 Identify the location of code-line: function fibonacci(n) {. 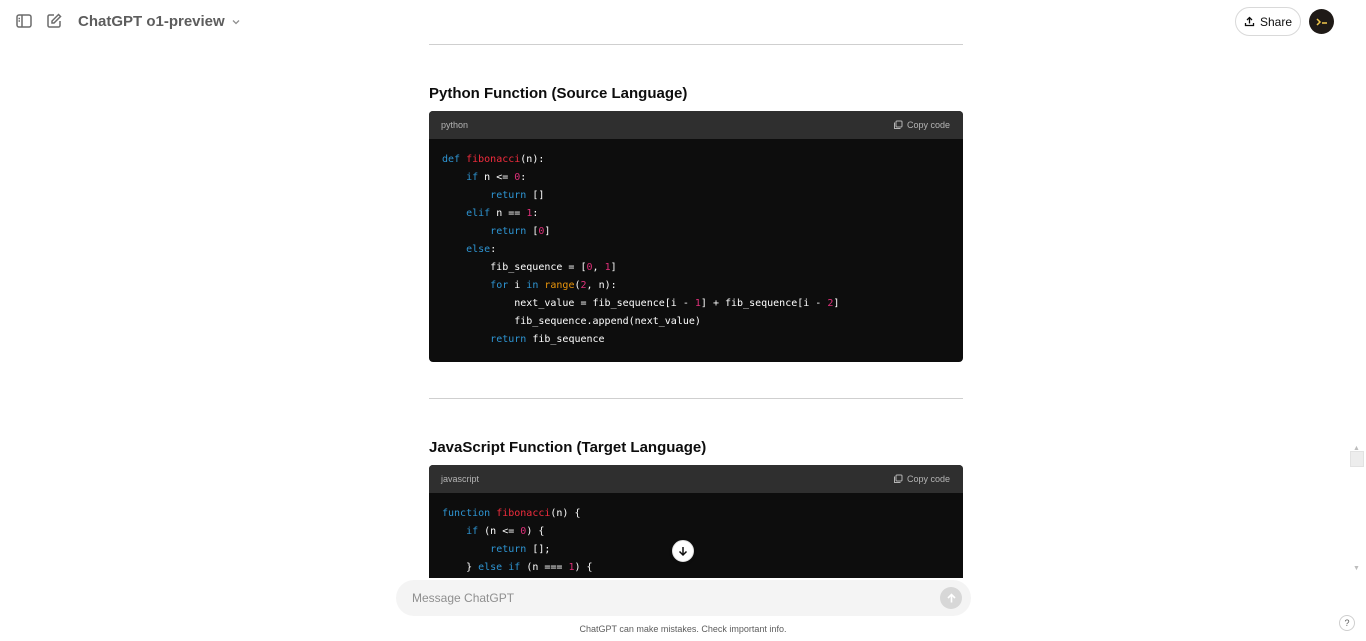
(511, 513).